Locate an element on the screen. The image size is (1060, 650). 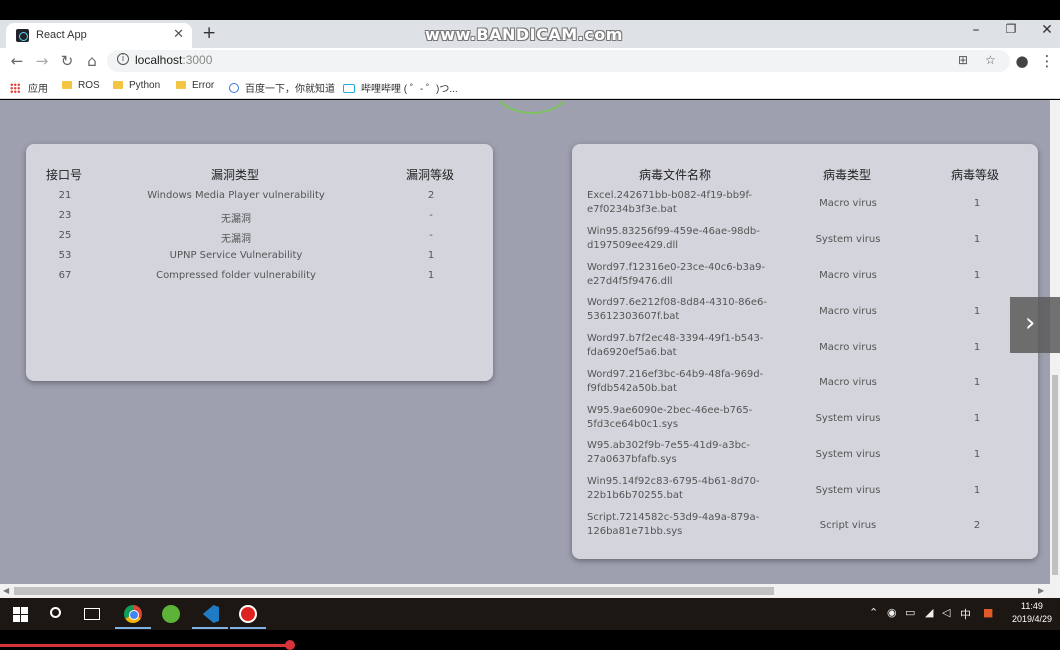
vscode-icon is located at coordinates (210, 614).